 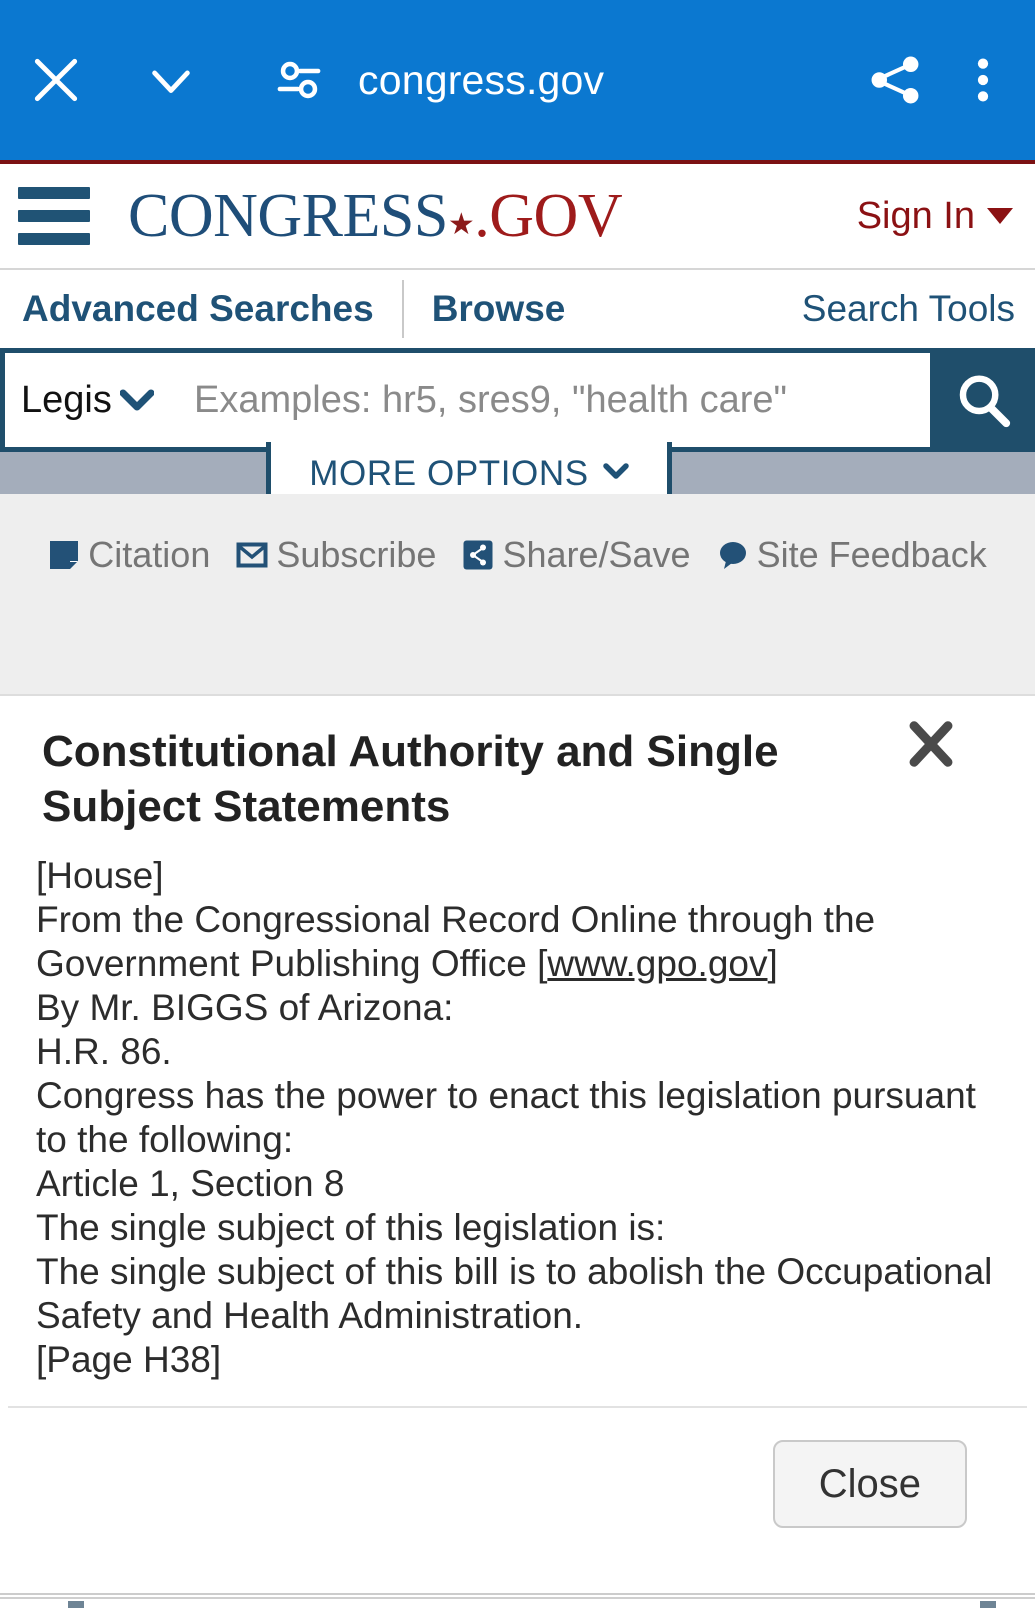 I want to click on search-placeholder: Examples: hr5, sres9, "health care", so click(x=491, y=399).